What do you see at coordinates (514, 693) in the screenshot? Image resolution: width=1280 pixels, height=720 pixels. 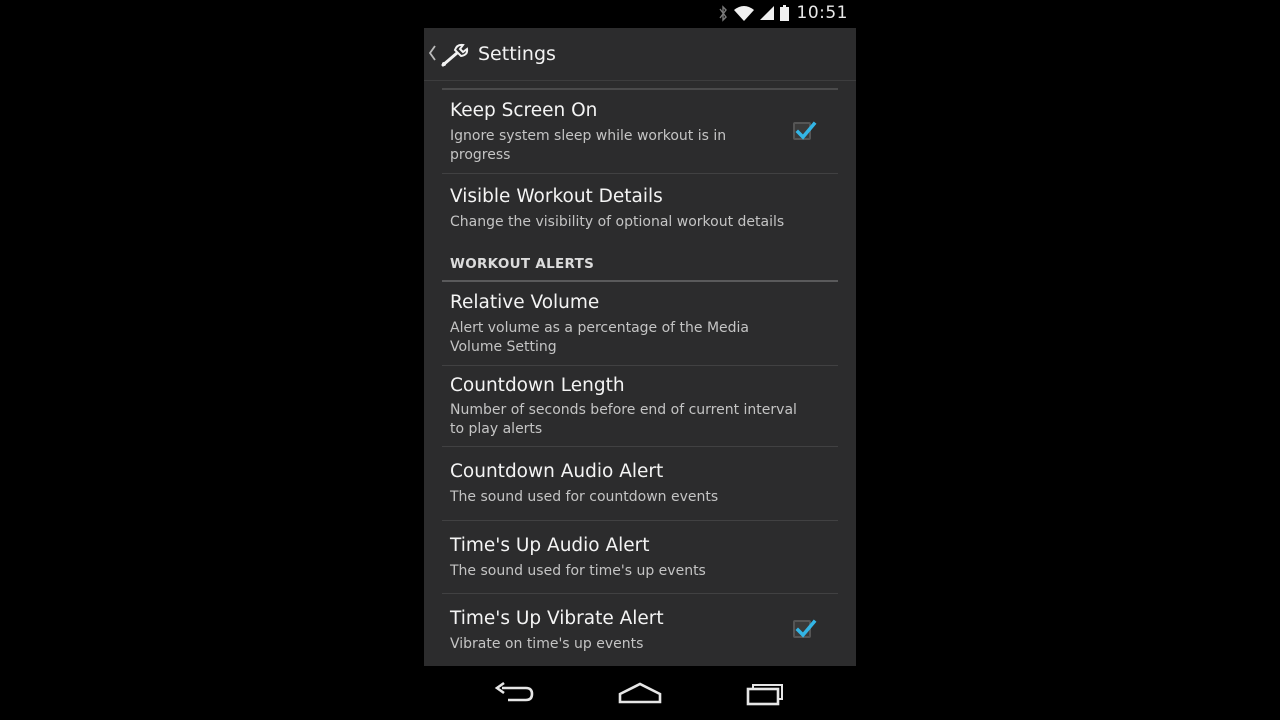 I see `back-icon` at bounding box center [514, 693].